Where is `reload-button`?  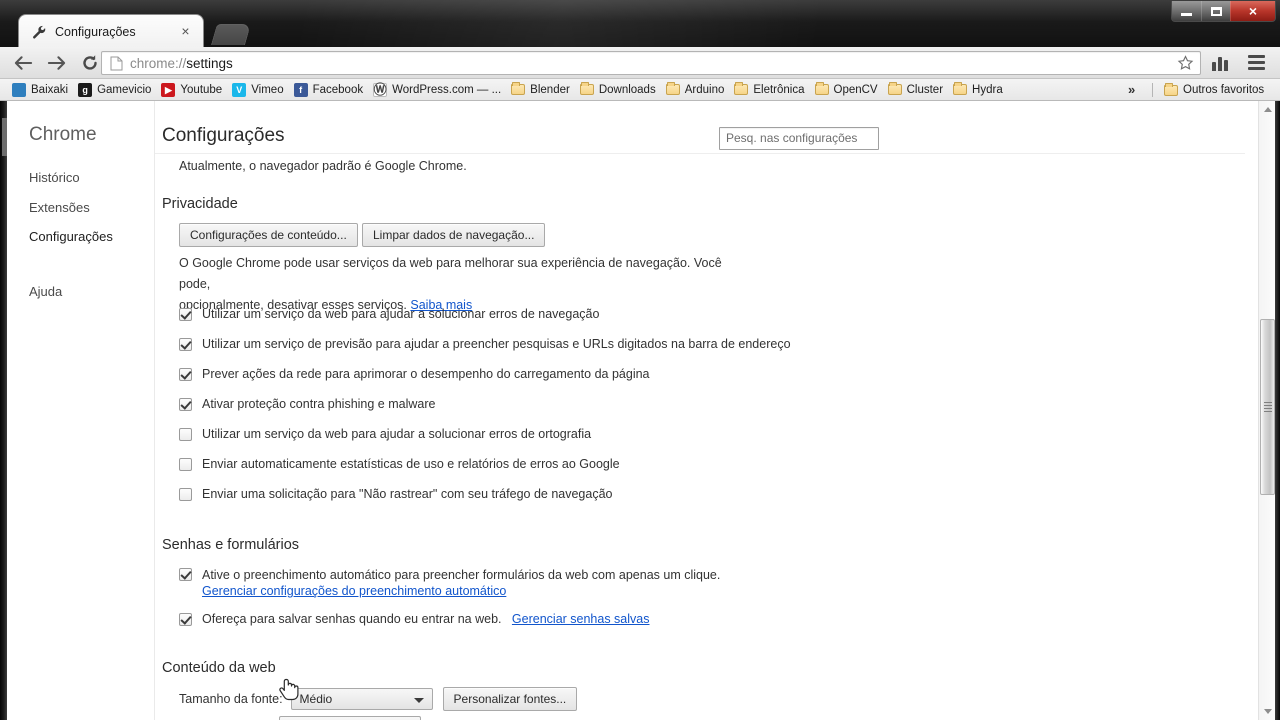 reload-button is located at coordinates (89, 62).